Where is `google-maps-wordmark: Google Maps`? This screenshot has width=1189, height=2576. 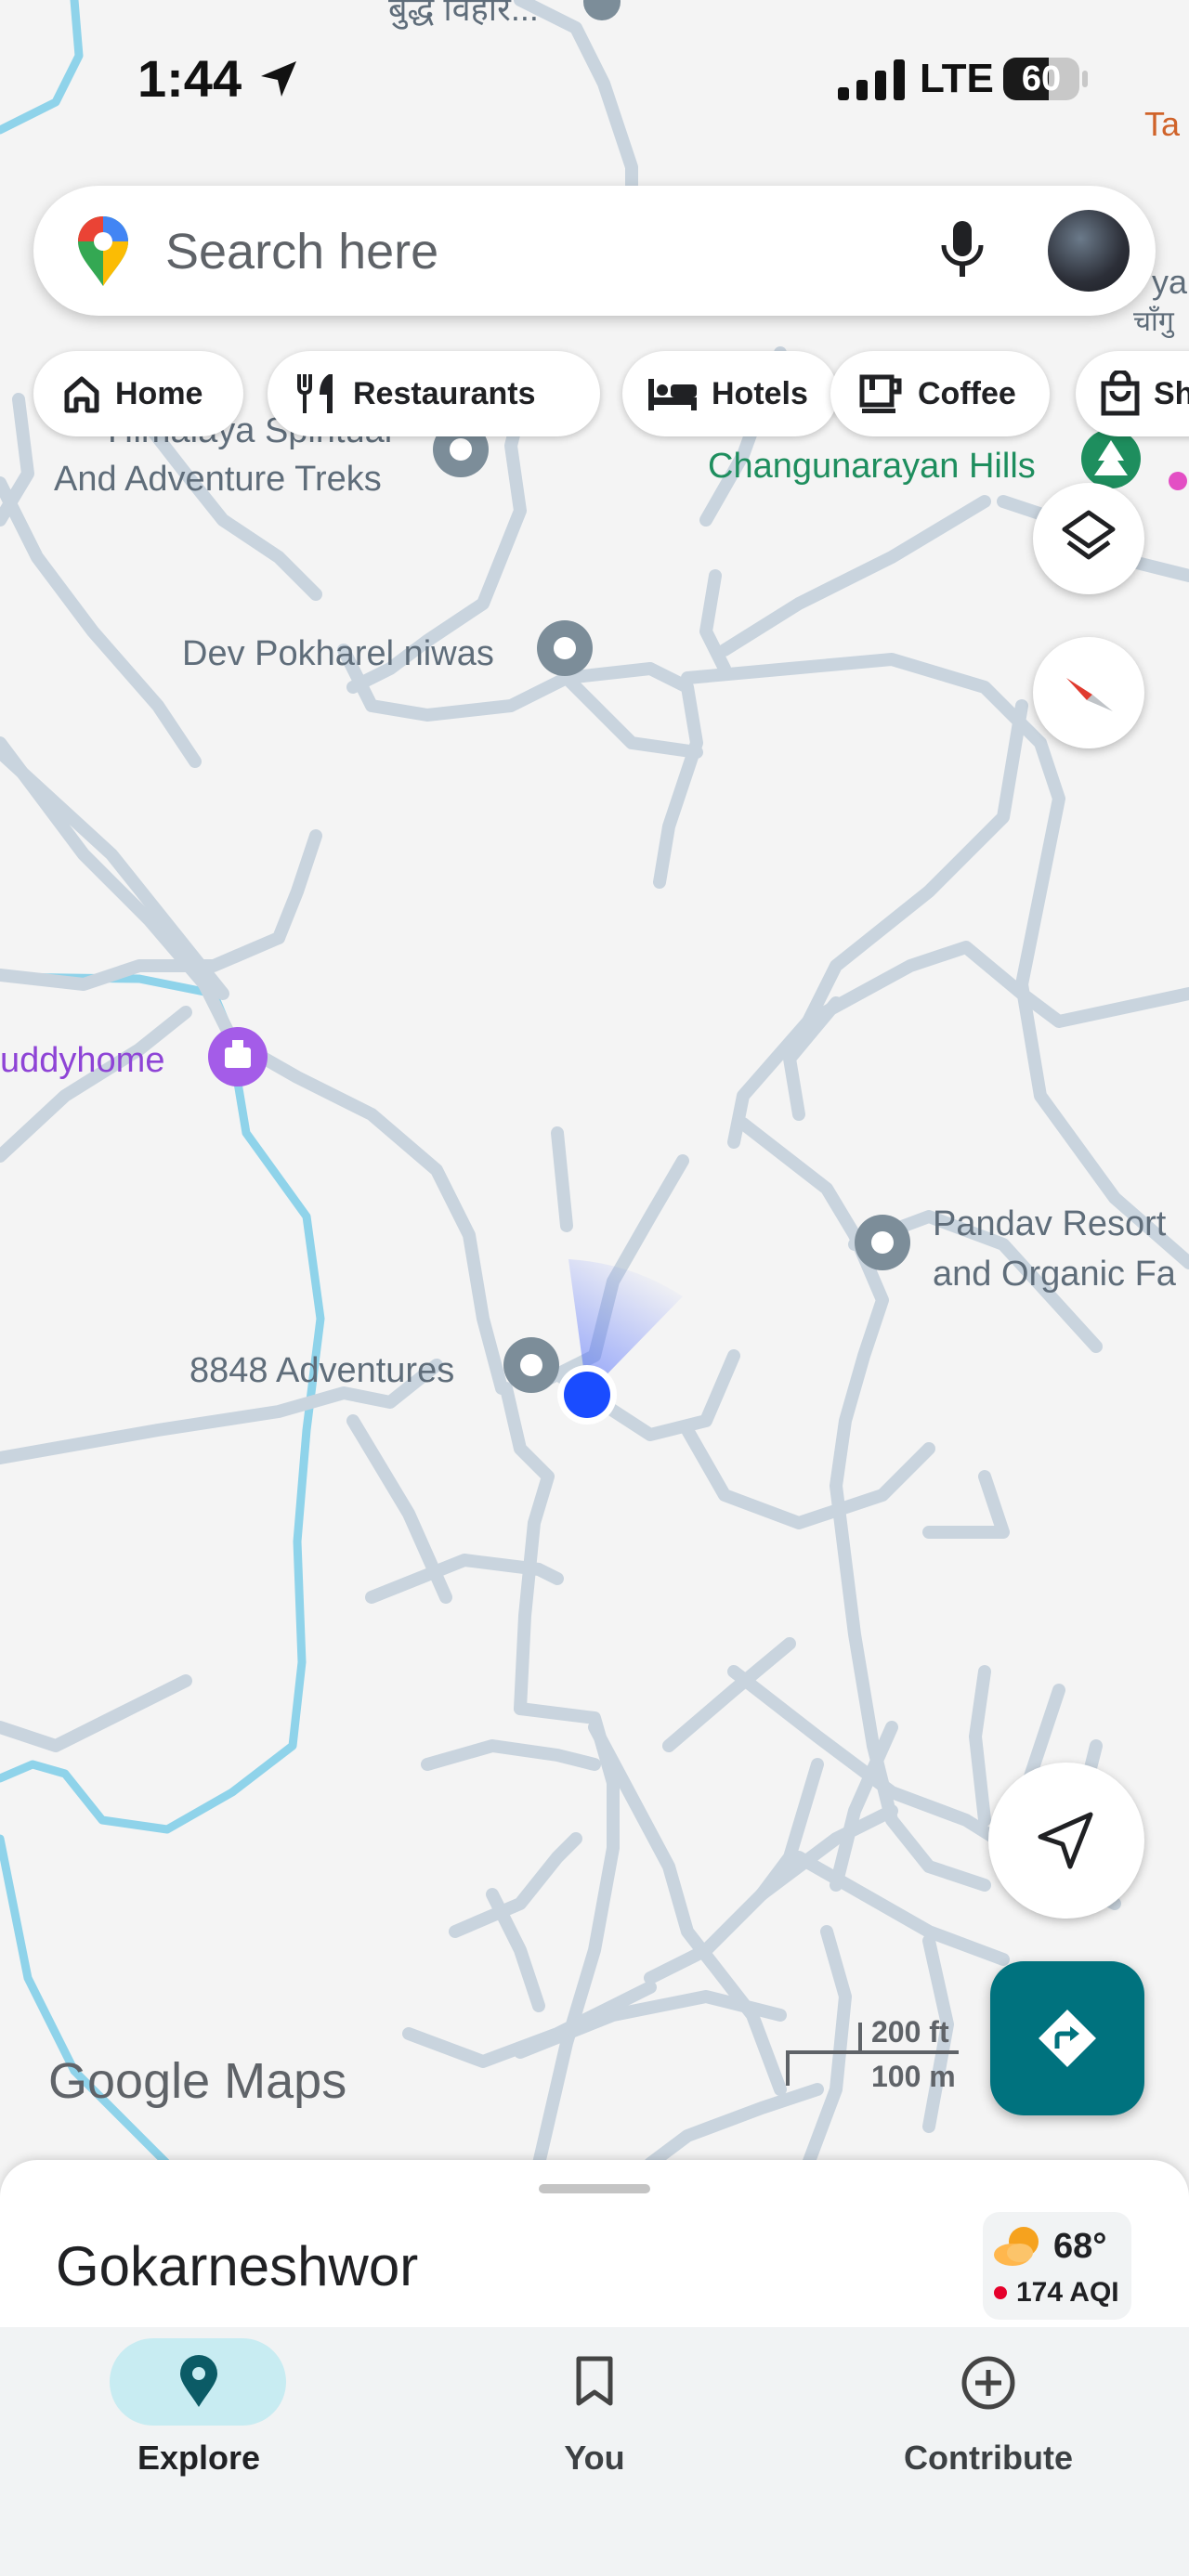 google-maps-wordmark: Google Maps is located at coordinates (197, 2081).